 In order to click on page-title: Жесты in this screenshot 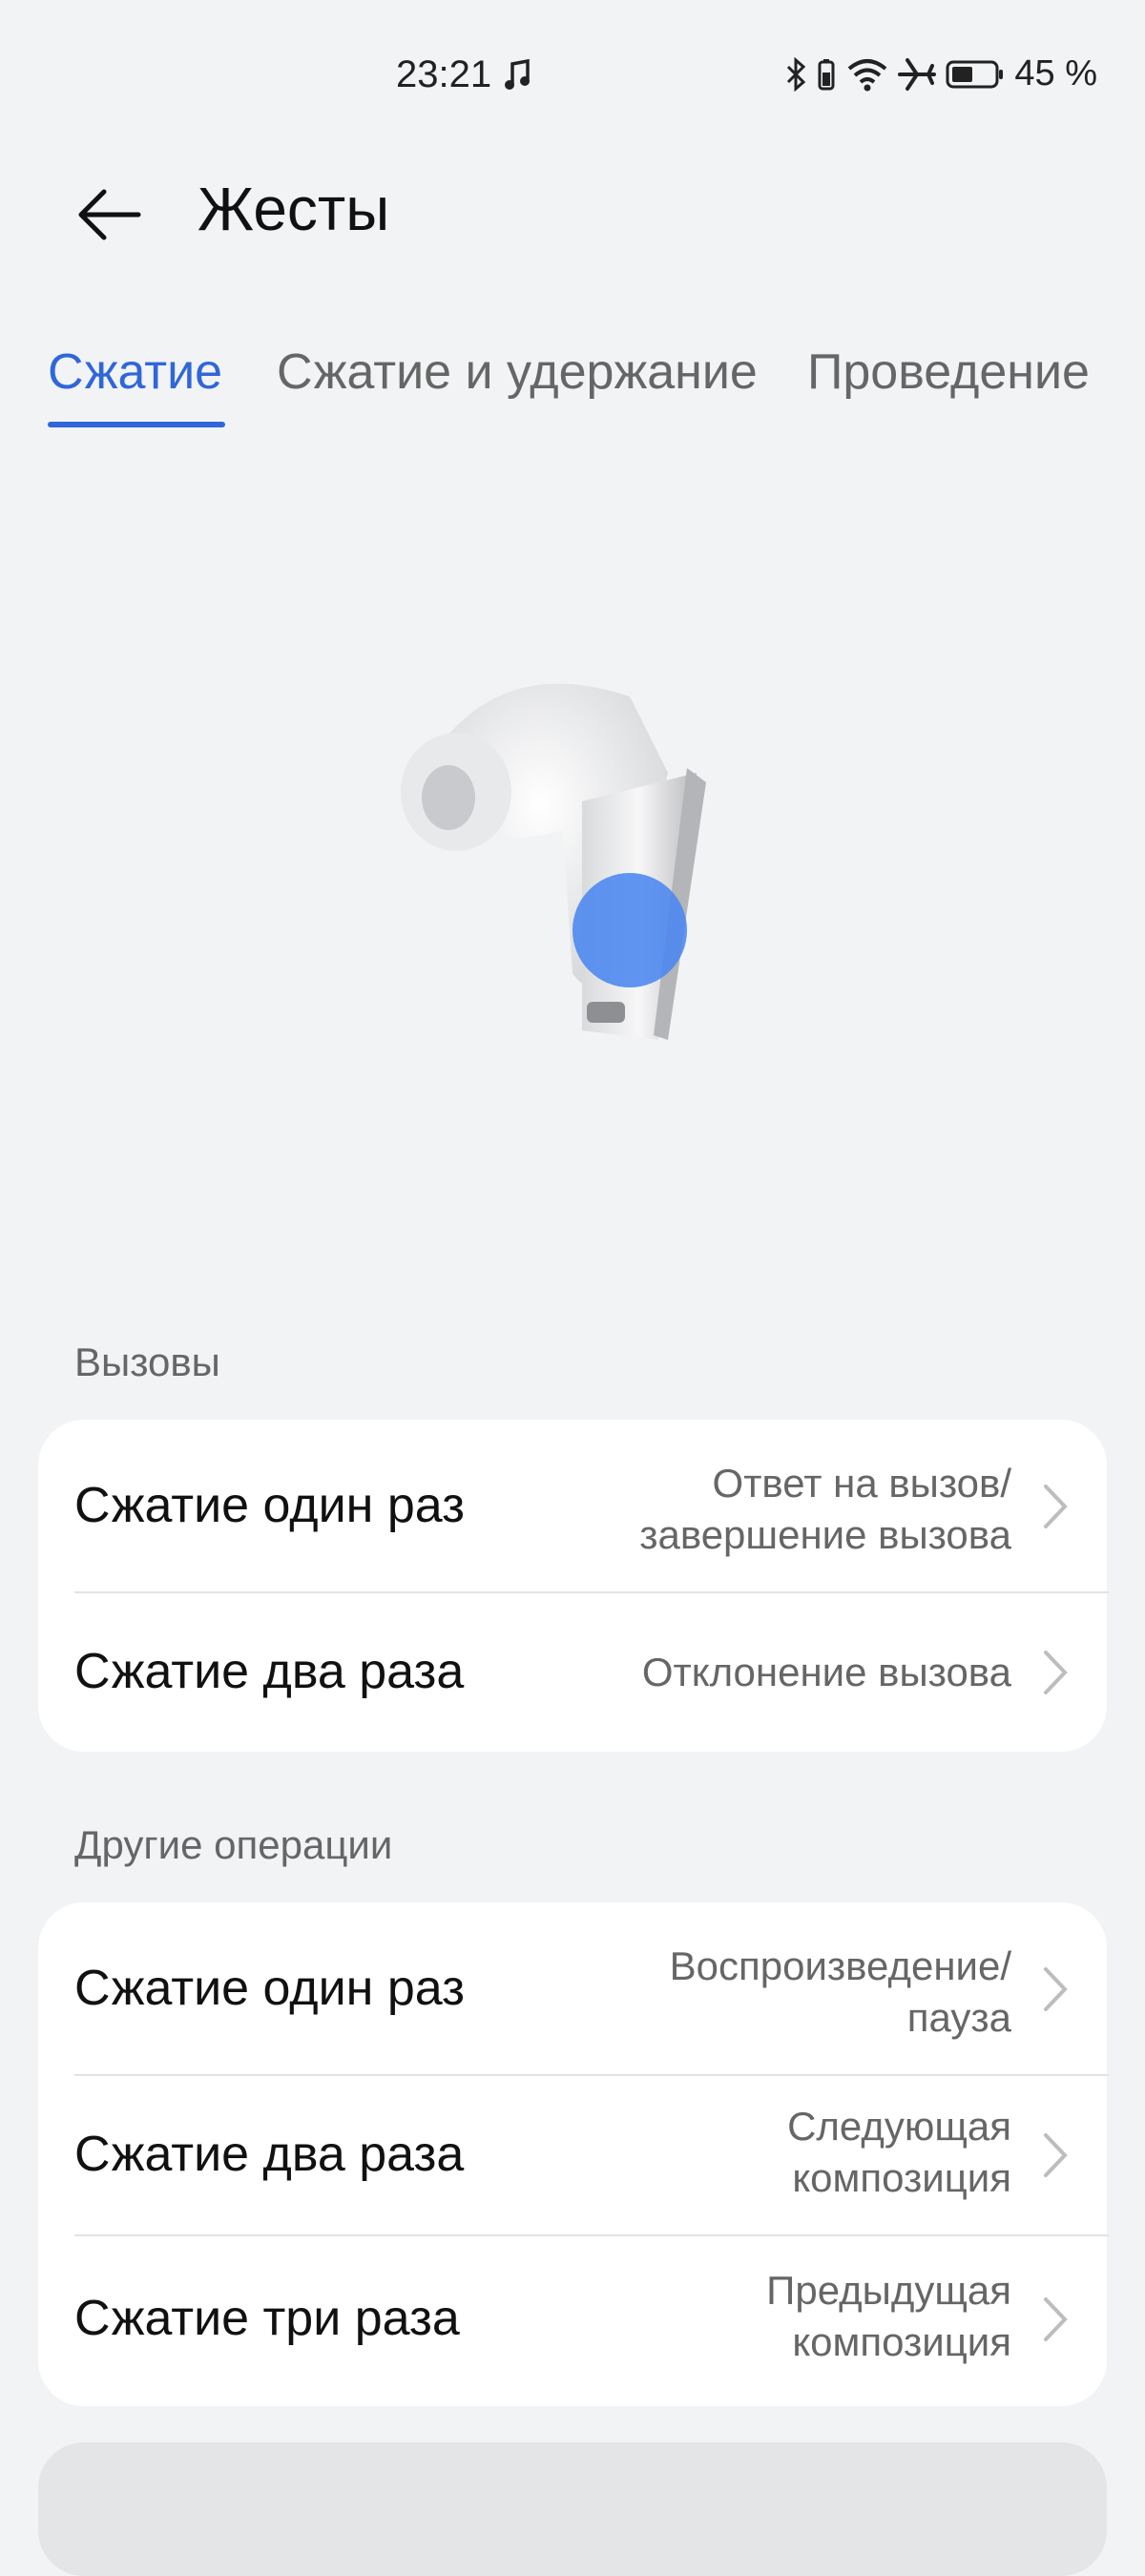, I will do `click(294, 209)`.